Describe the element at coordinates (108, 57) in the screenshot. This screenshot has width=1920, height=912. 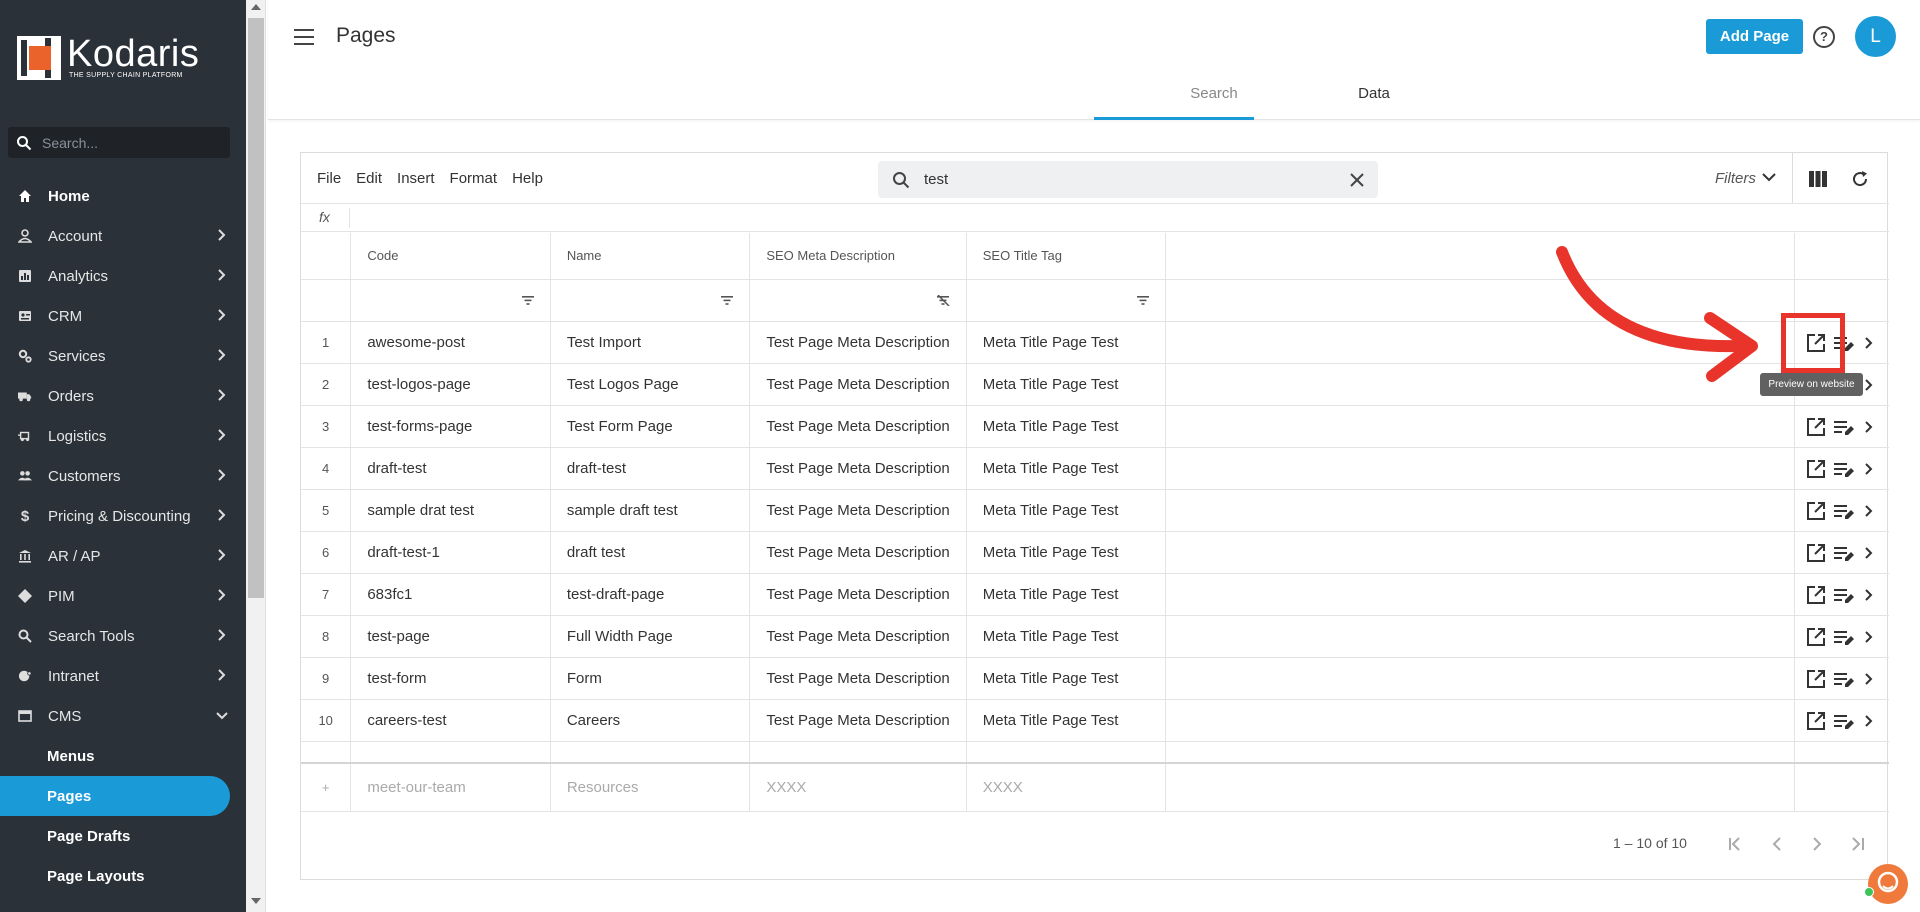
I see `kodaris-logo: Kodaris THE SUPPLY CHAIN PLATFORM` at that location.